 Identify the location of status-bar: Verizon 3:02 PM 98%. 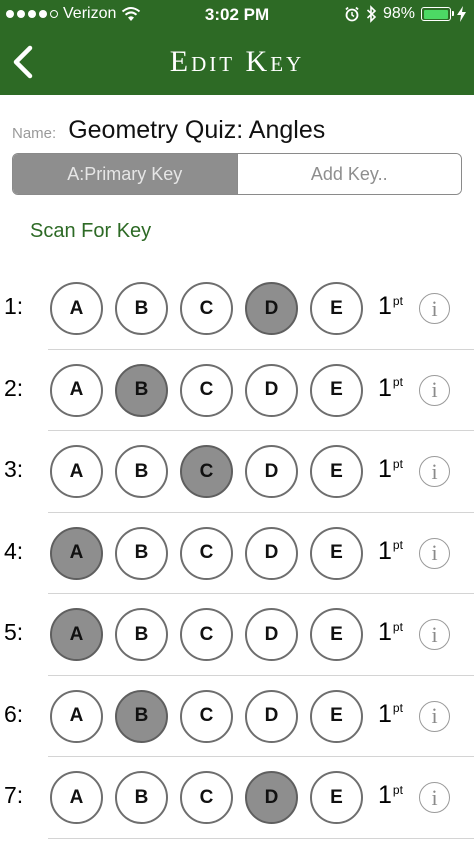
(237, 15).